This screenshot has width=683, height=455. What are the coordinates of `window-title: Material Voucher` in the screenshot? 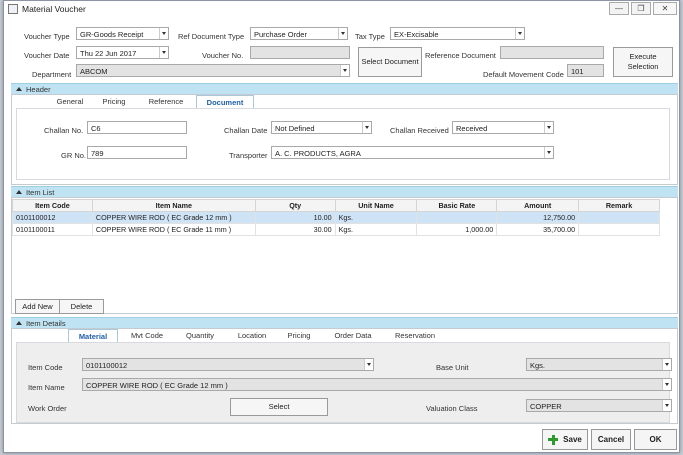 It's located at (54, 9).